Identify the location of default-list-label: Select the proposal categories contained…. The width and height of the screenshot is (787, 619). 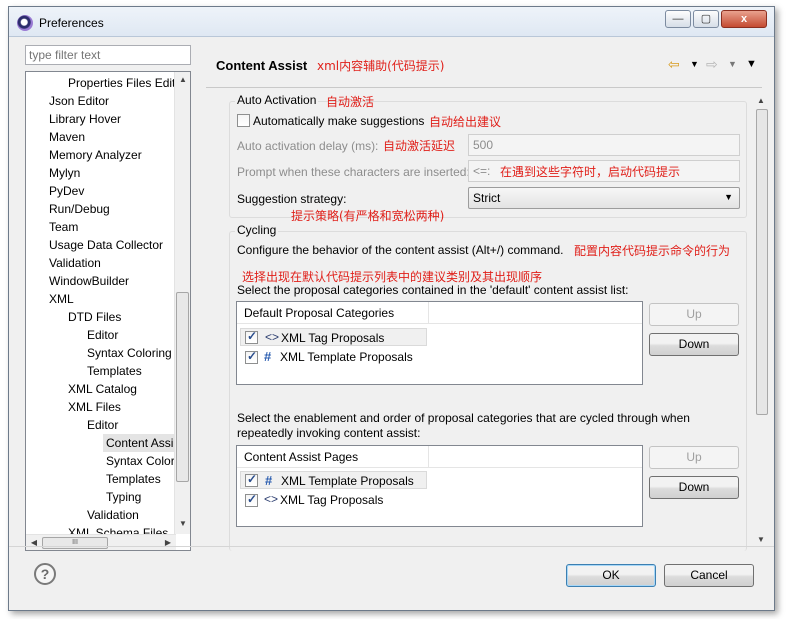
(433, 290).